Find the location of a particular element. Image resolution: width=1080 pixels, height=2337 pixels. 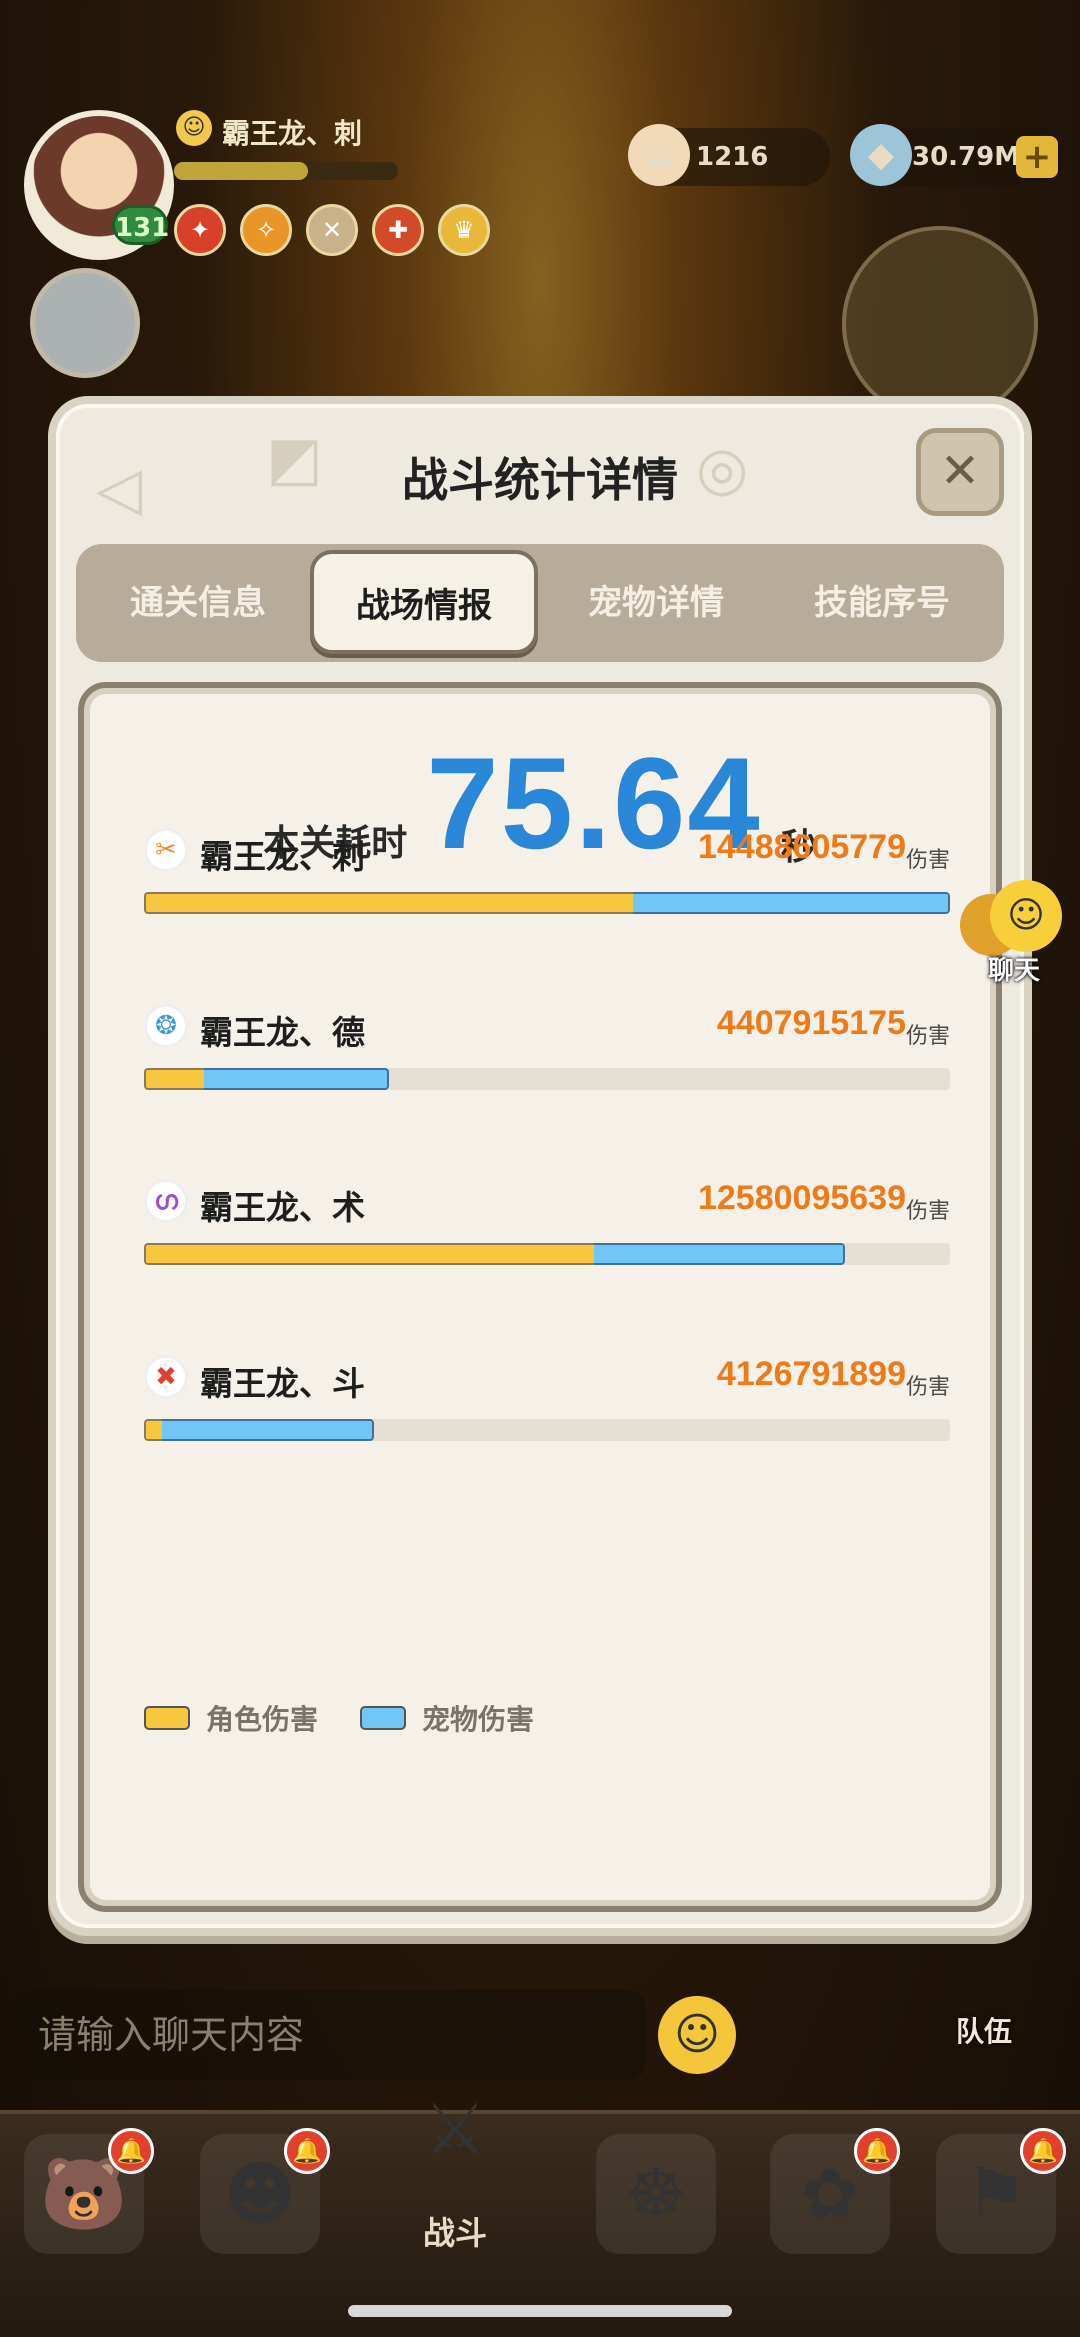

damage-row: ❂ 霸王龙、德 4407915175 伤害 is located at coordinates (547, 1054).